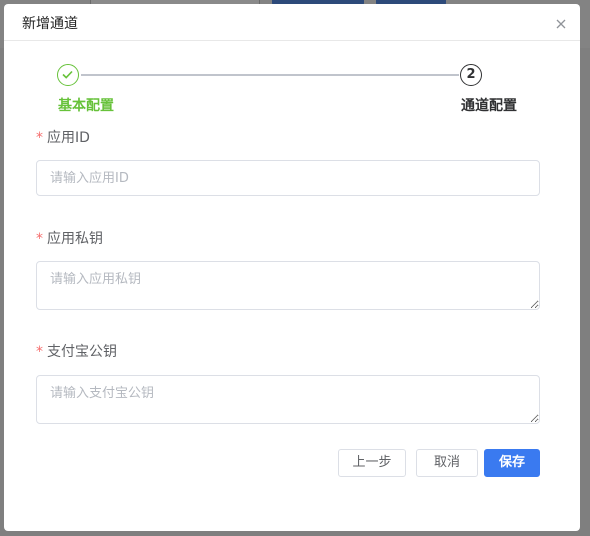  What do you see at coordinates (68, 75) in the screenshot?
I see `step-done-check-icon` at bounding box center [68, 75].